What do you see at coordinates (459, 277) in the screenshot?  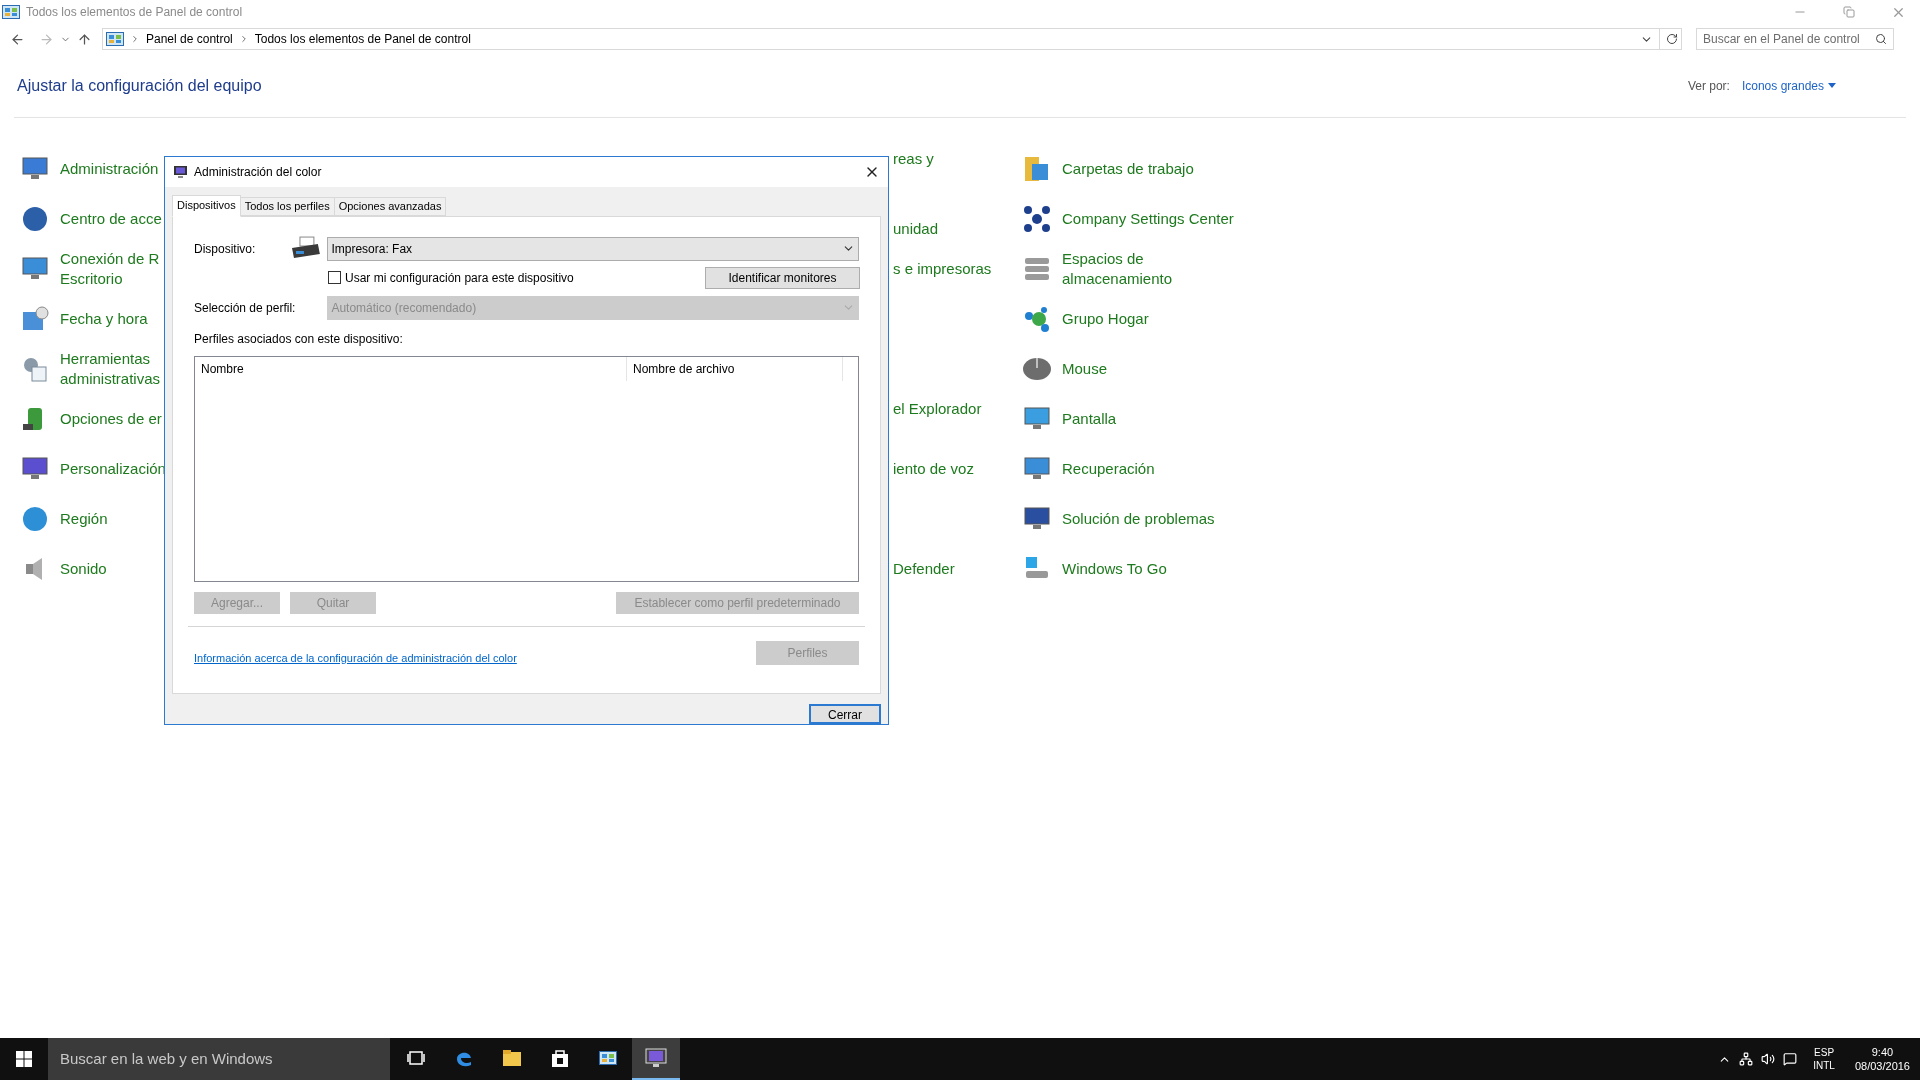 I see `checkbox-label: Usar mi configuración para este dispositivo` at bounding box center [459, 277].